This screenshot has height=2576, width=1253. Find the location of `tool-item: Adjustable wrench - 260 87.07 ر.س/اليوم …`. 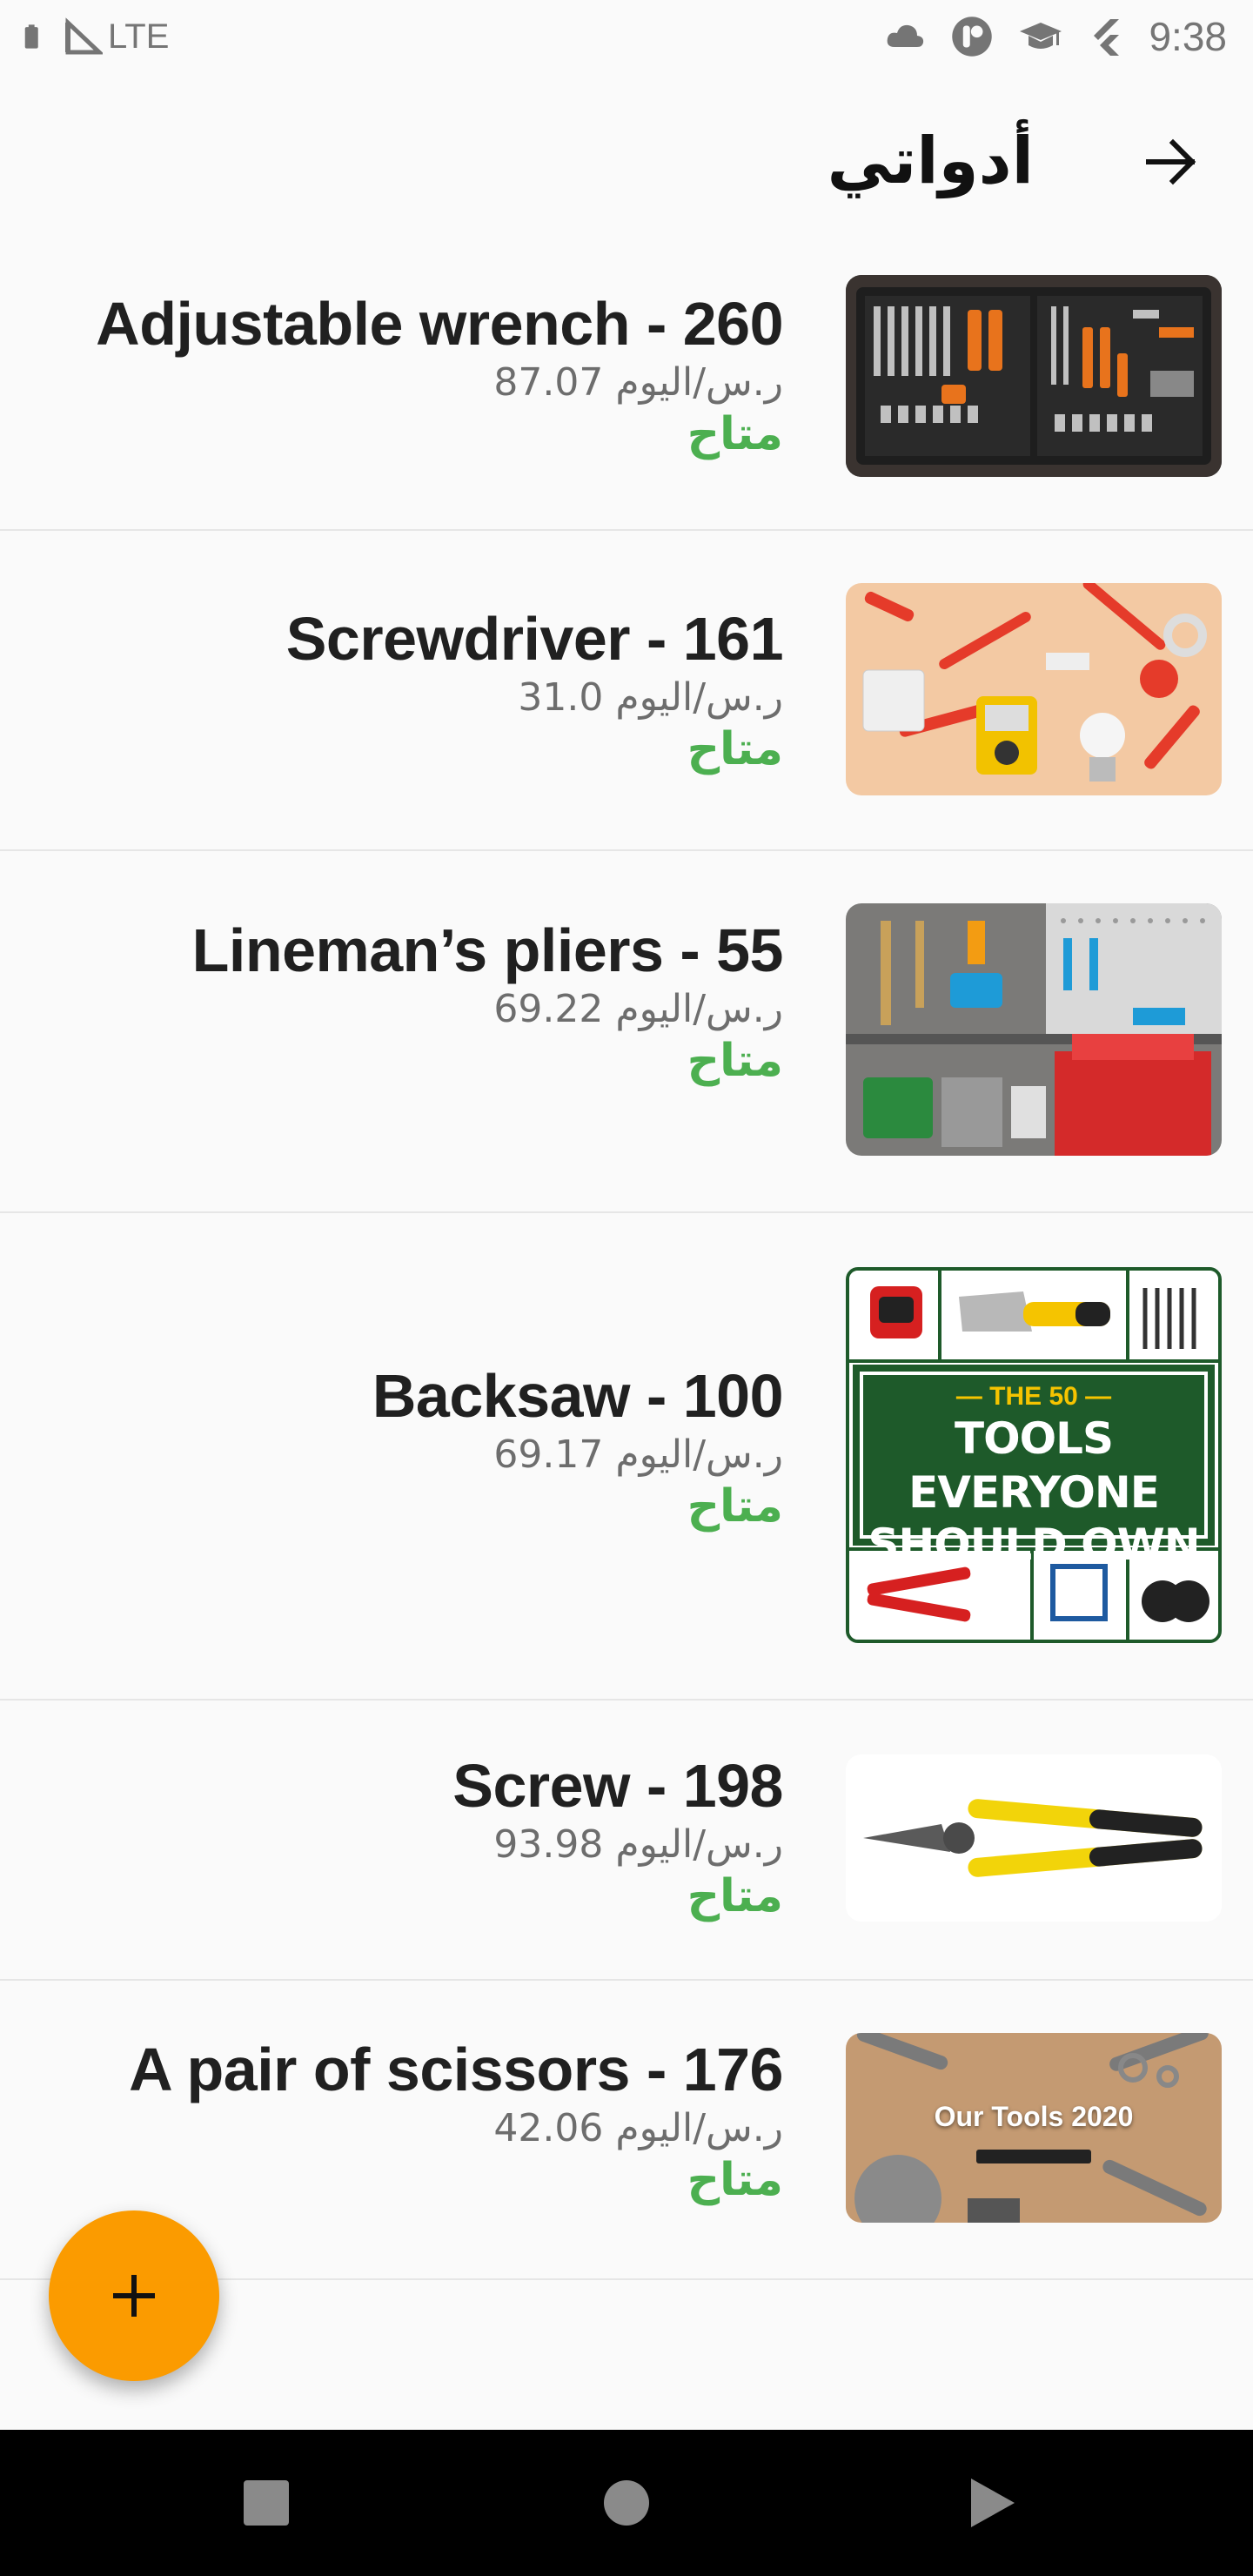

tool-item: Adjustable wrench - 260 87.07 ر.س/اليوم … is located at coordinates (626, 382).